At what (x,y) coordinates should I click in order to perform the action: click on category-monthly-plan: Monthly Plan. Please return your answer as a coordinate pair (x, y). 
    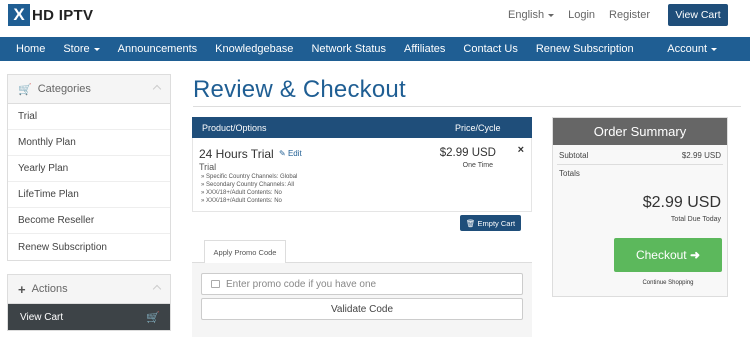
    Looking at the image, I should click on (89, 143).